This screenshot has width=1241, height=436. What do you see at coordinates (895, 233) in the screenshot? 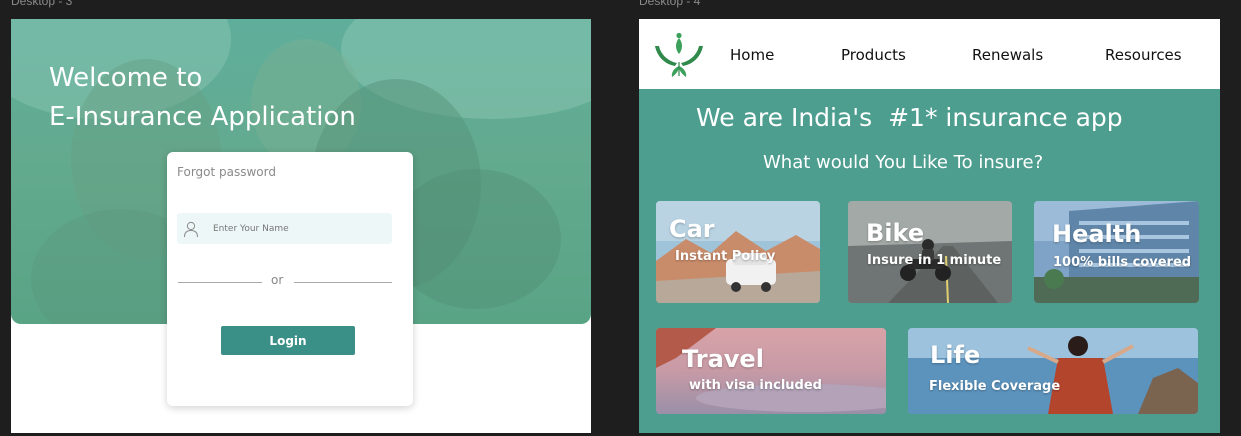
I see `tile-bike-title: Bike` at bounding box center [895, 233].